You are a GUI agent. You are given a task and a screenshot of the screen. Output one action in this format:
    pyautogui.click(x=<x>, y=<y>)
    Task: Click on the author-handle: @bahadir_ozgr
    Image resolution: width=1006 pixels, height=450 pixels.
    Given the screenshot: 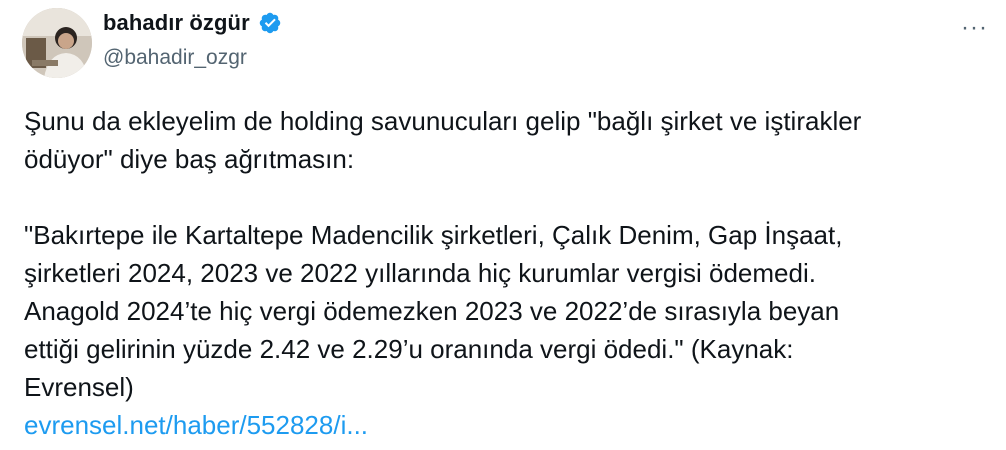 What is the action you would take?
    pyautogui.click(x=175, y=58)
    